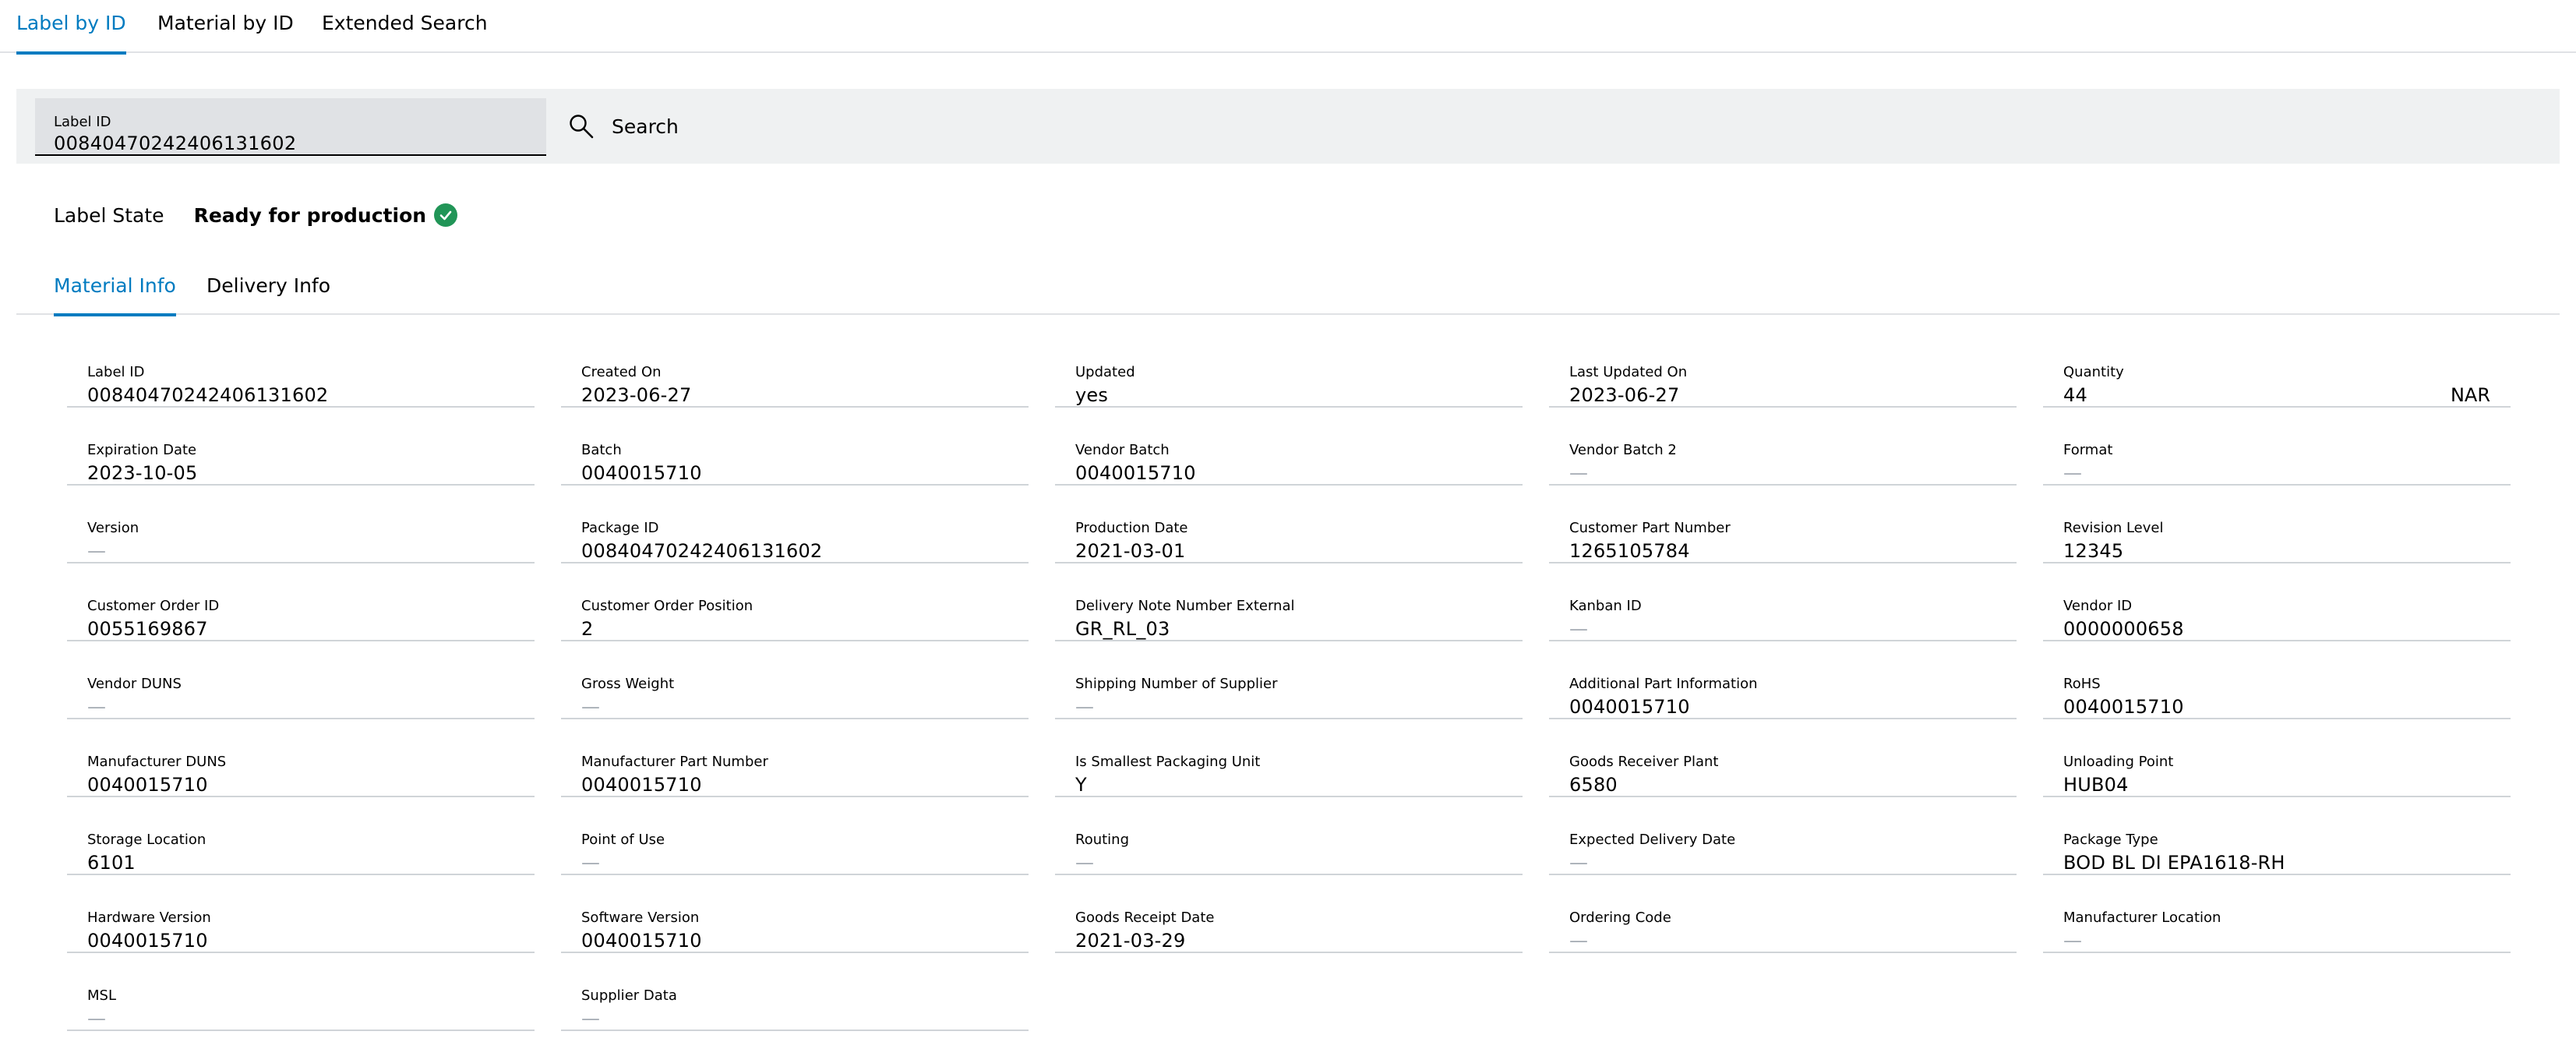  What do you see at coordinates (2113, 528) in the screenshot?
I see `field-label: Revision Level` at bounding box center [2113, 528].